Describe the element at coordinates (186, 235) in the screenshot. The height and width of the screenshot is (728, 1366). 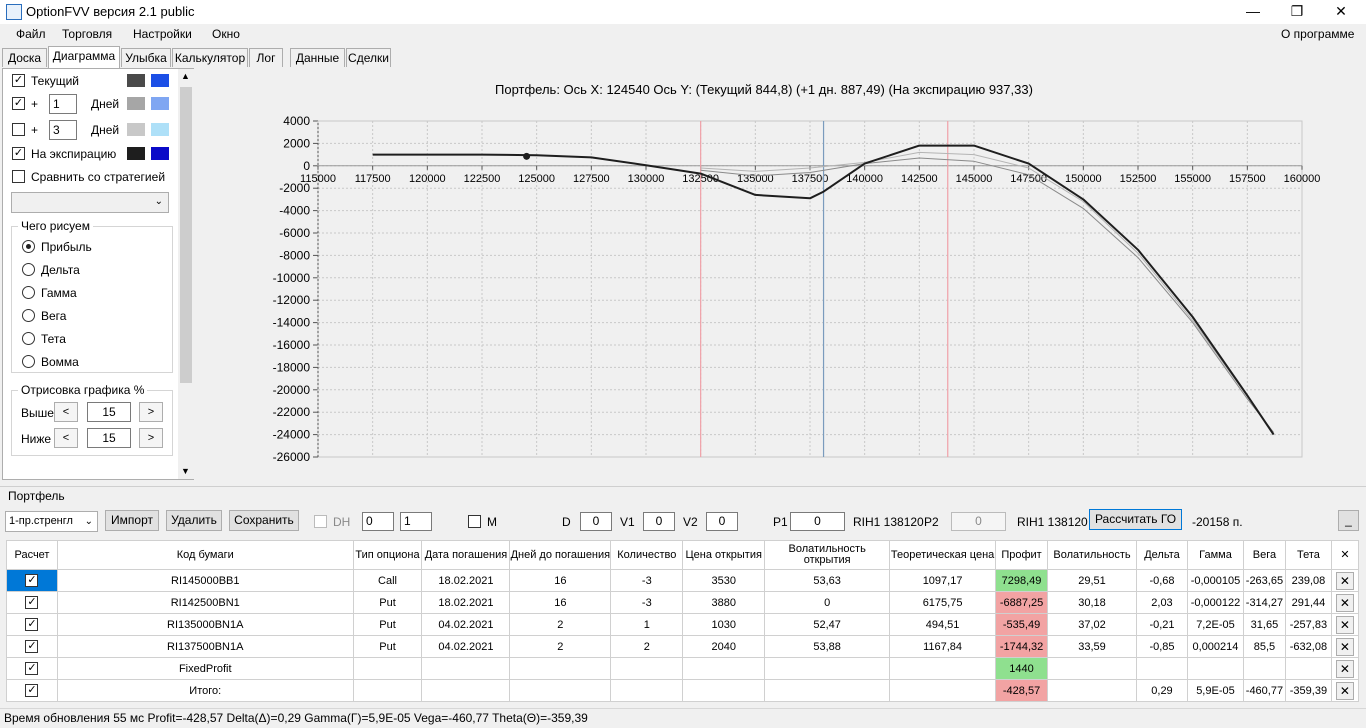
I see `left-panel-scroll-thumb` at that location.